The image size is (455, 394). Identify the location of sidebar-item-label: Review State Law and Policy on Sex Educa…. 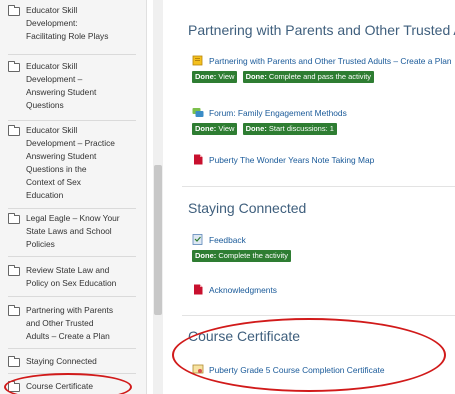
(71, 276).